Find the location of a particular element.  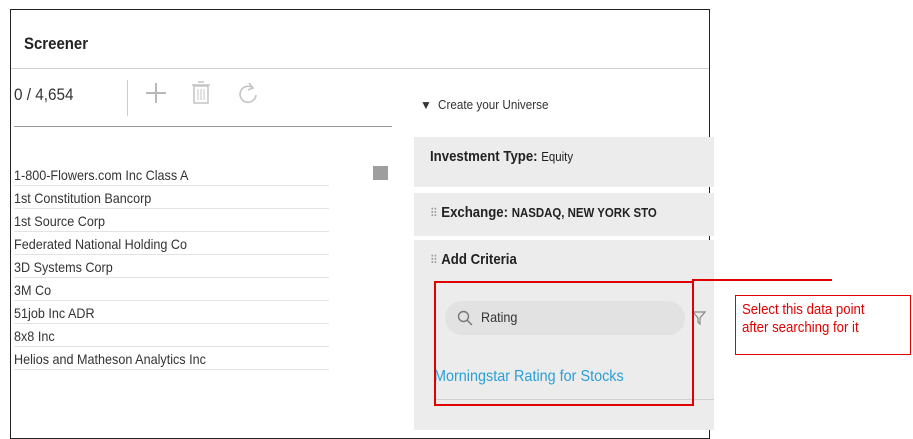

universe-toggle: ▼ Create your Universe is located at coordinates (490, 104).